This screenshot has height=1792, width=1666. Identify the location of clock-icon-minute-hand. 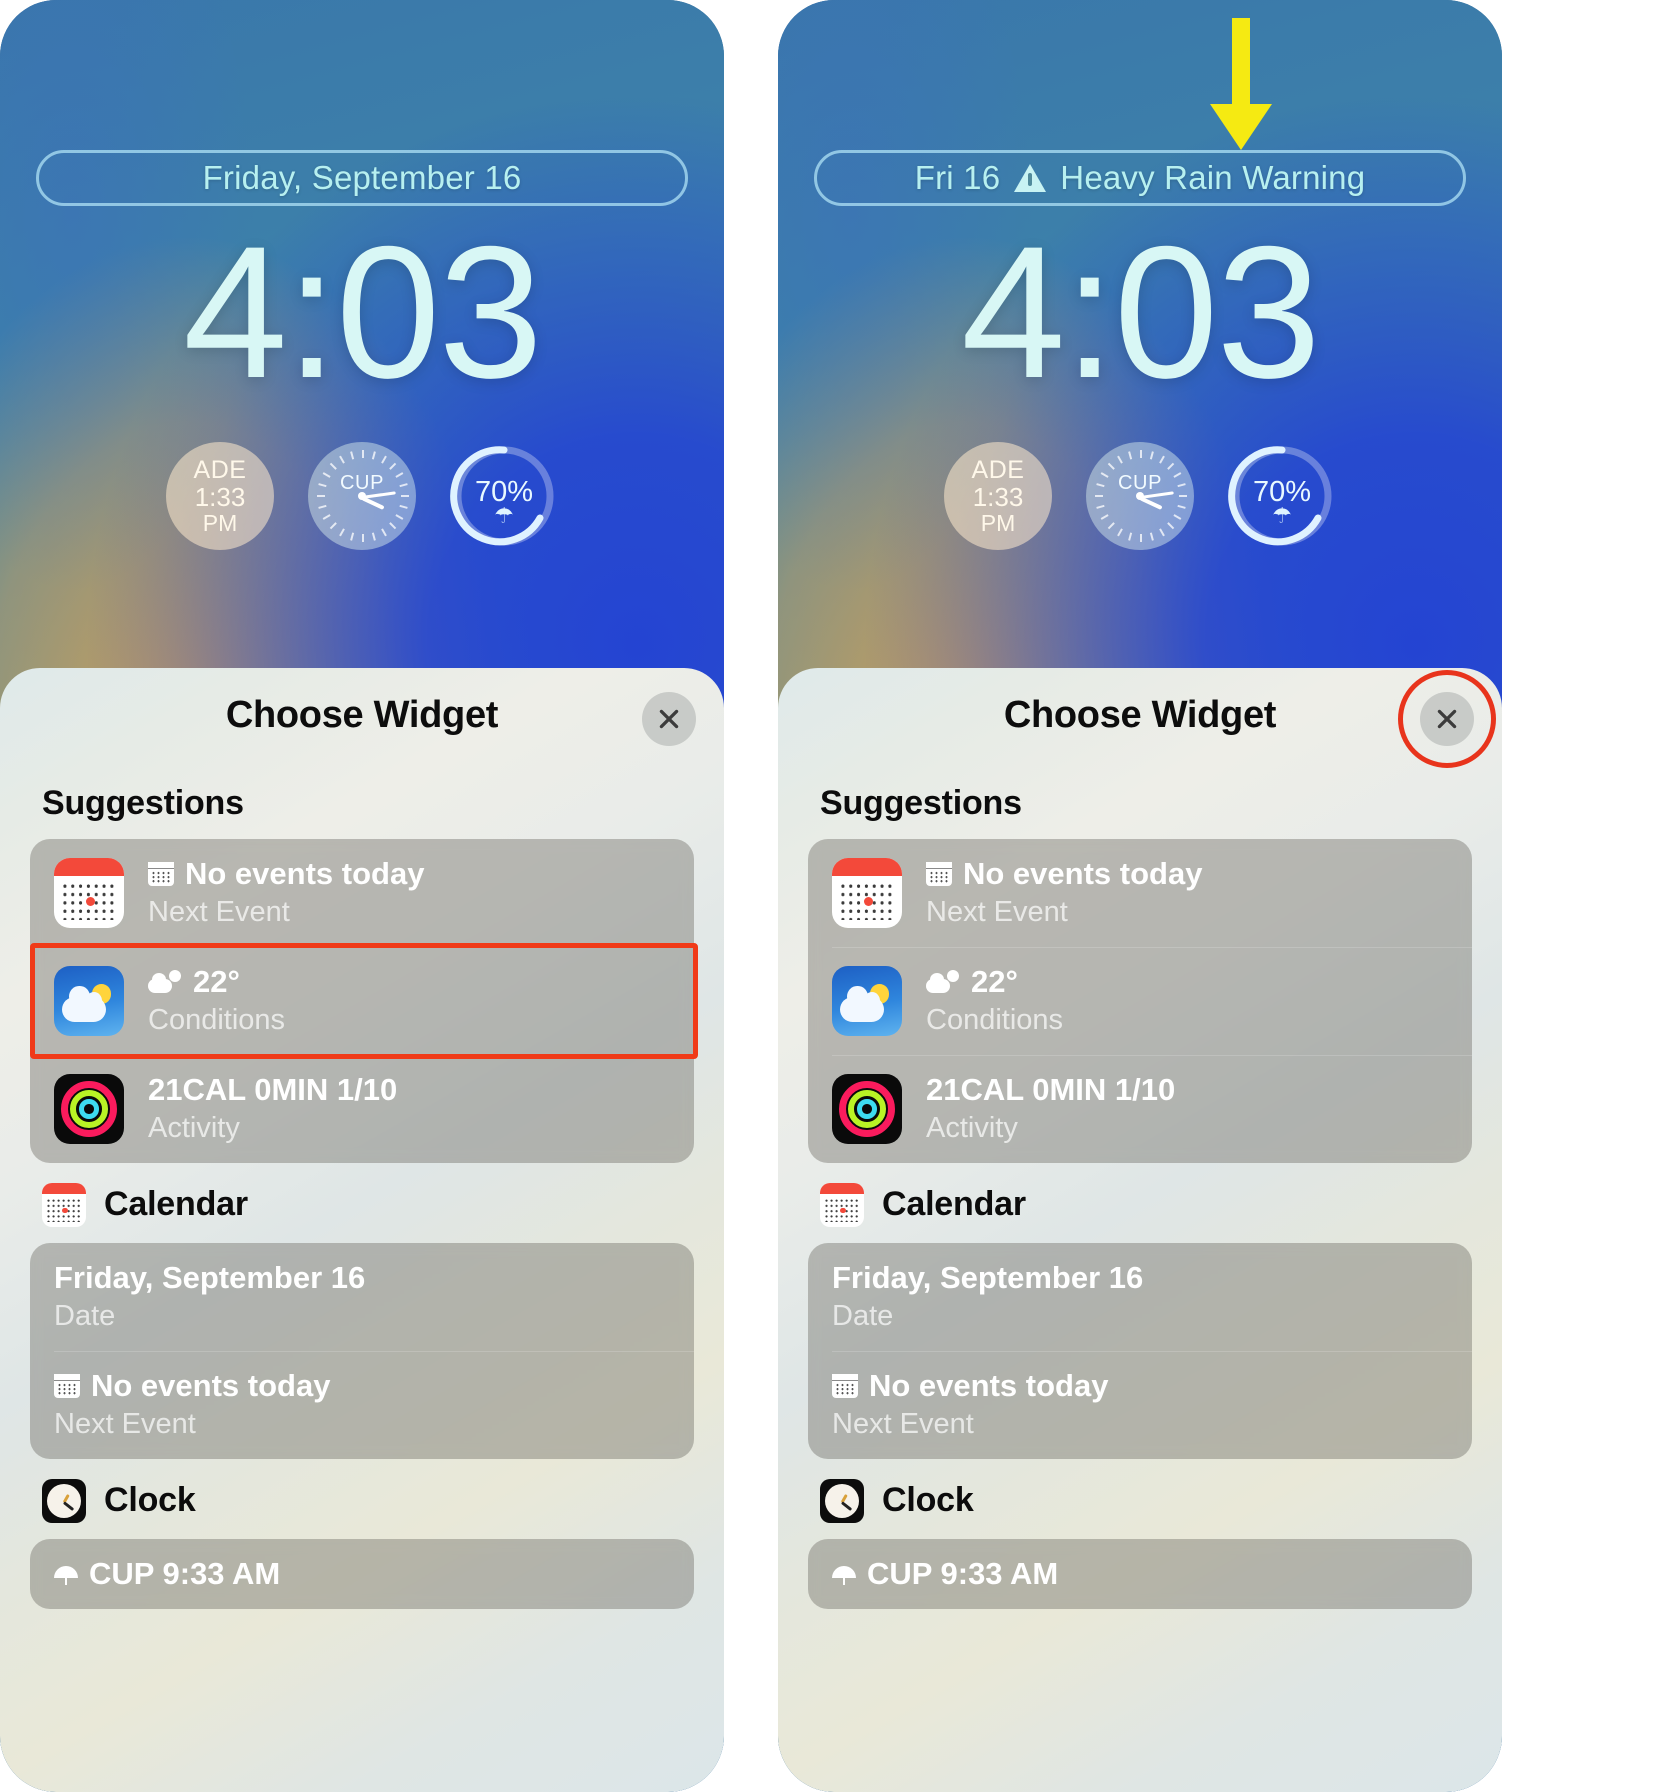
(847, 1506).